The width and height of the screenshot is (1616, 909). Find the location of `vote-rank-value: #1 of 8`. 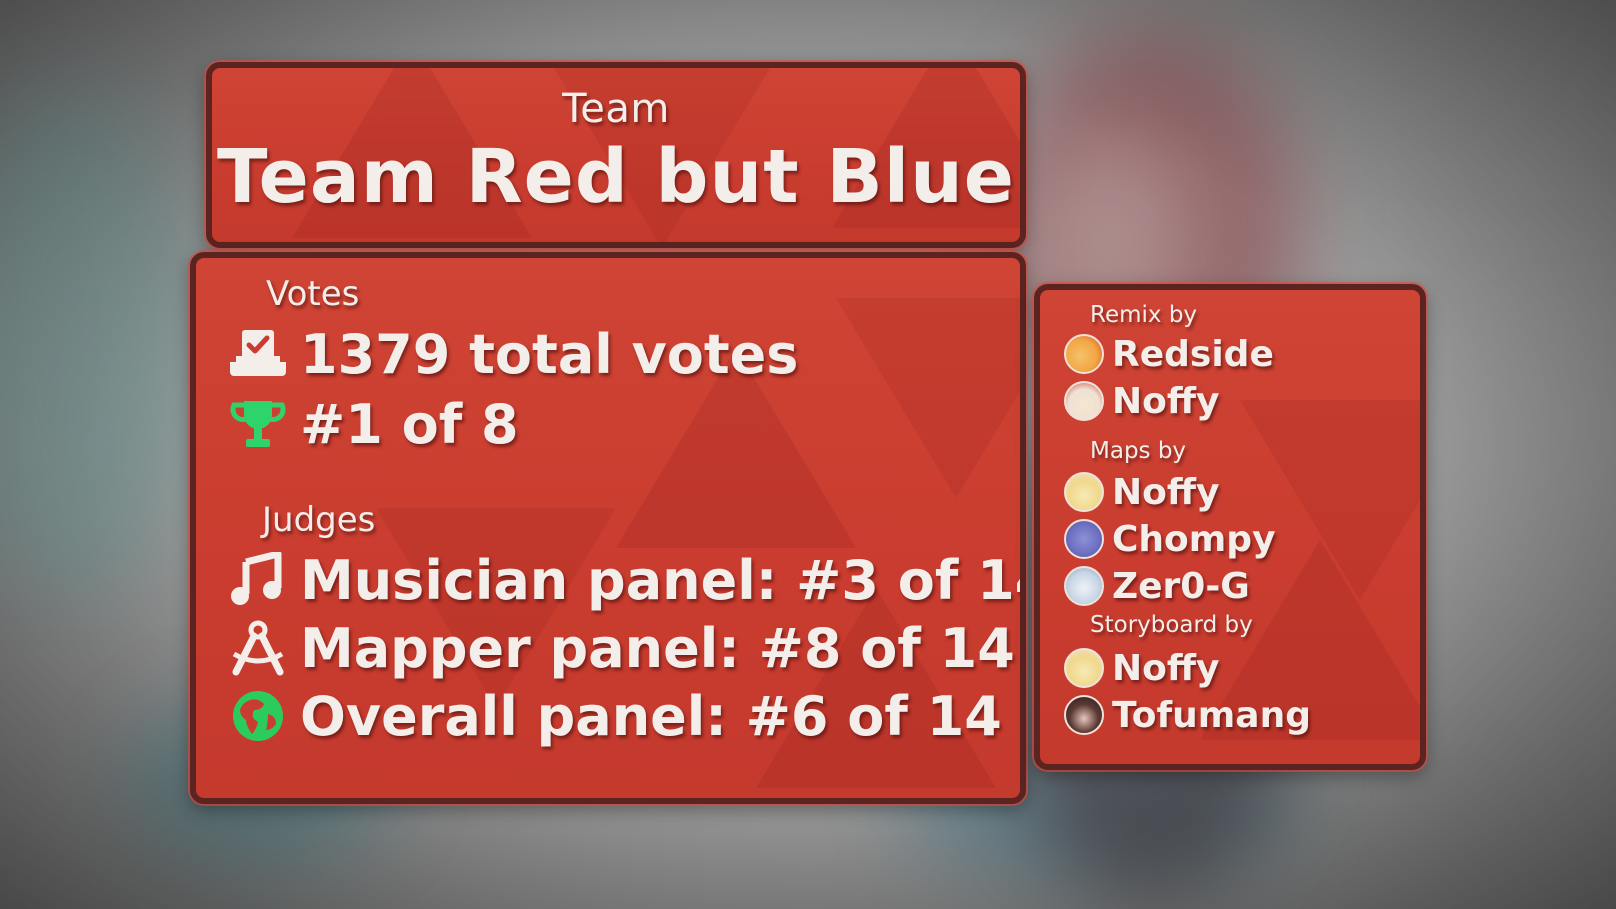

vote-rank-value: #1 of 8 is located at coordinates (409, 424).